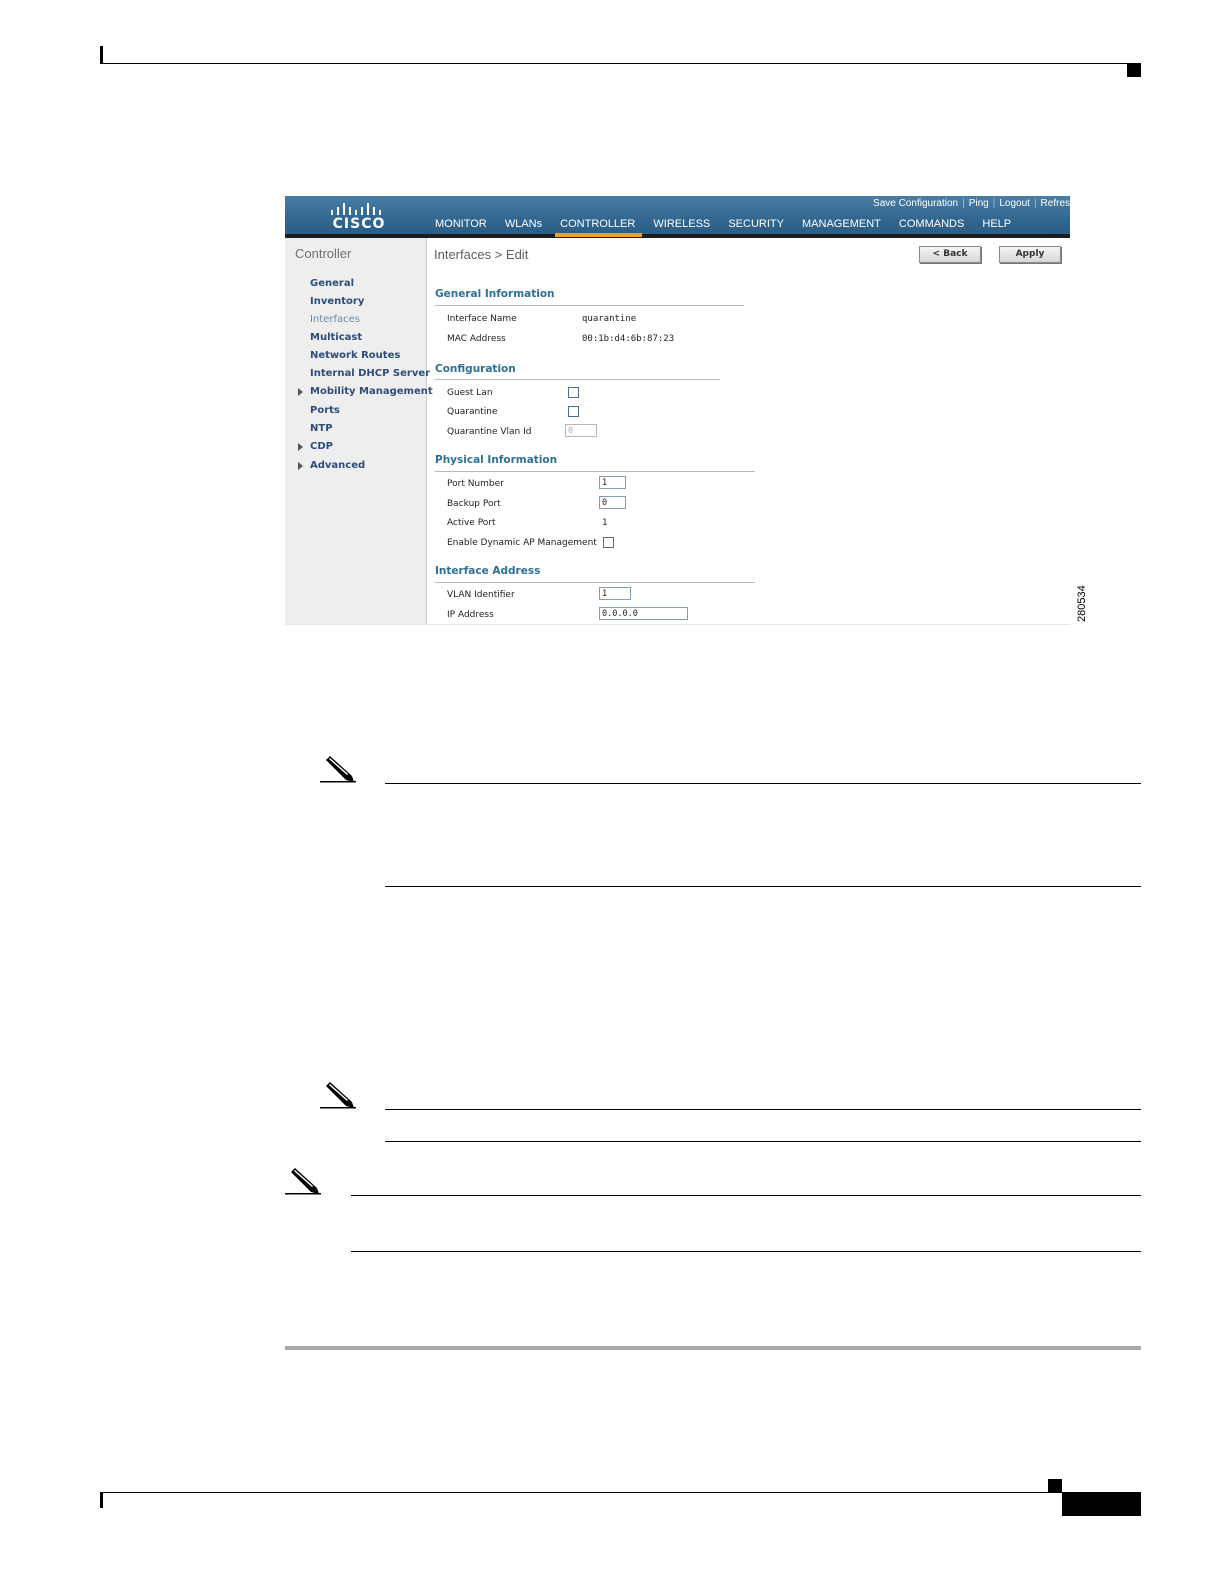 The width and height of the screenshot is (1224, 1584). What do you see at coordinates (359, 224) in the screenshot?
I see `cisco-logo-text: CISCO` at bounding box center [359, 224].